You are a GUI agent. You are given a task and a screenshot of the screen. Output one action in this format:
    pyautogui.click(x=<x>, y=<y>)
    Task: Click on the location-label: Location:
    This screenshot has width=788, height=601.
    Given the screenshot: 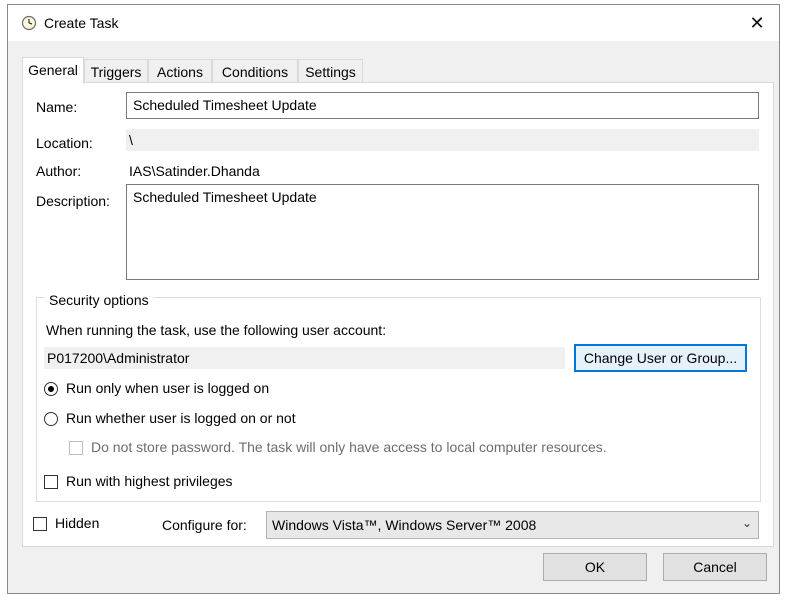 What is the action you would take?
    pyautogui.click(x=64, y=143)
    